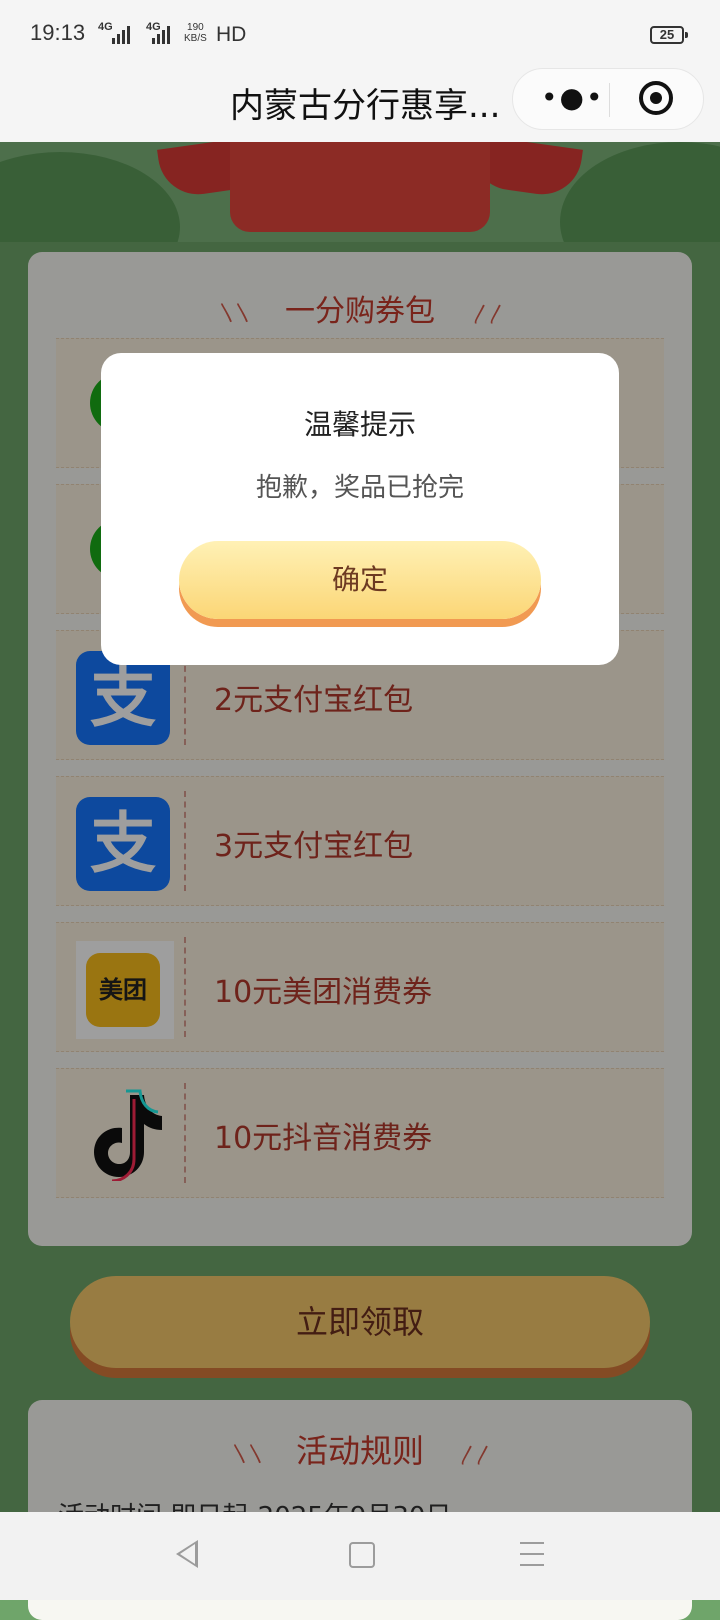 This screenshot has height=1620, width=720. What do you see at coordinates (121, 35) in the screenshot?
I see `signal-icon` at bounding box center [121, 35].